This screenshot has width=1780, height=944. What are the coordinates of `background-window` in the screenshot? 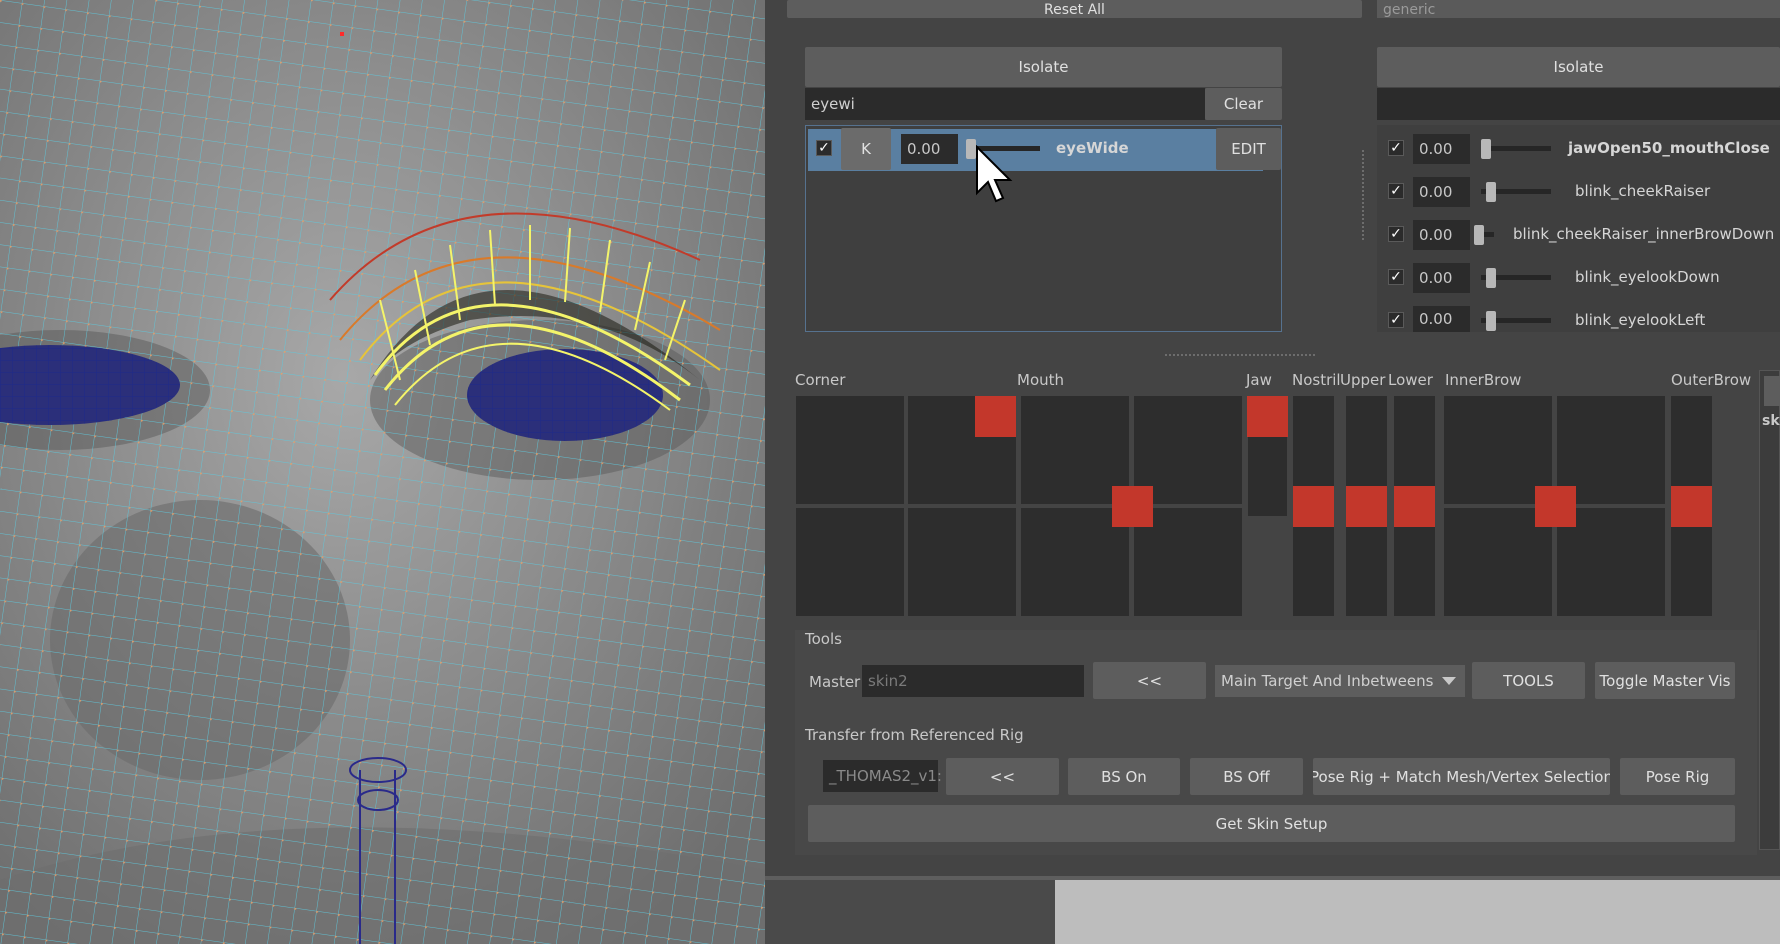 It's located at (1272, 912).